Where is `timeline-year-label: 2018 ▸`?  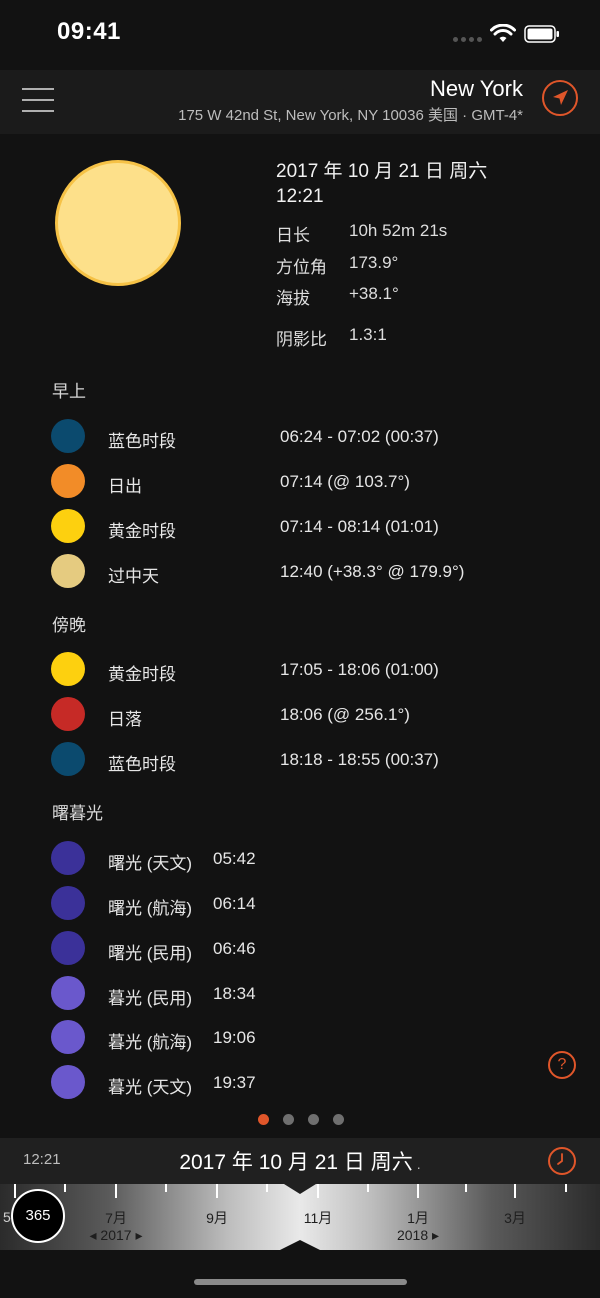 timeline-year-label: 2018 ▸ is located at coordinates (418, 1235).